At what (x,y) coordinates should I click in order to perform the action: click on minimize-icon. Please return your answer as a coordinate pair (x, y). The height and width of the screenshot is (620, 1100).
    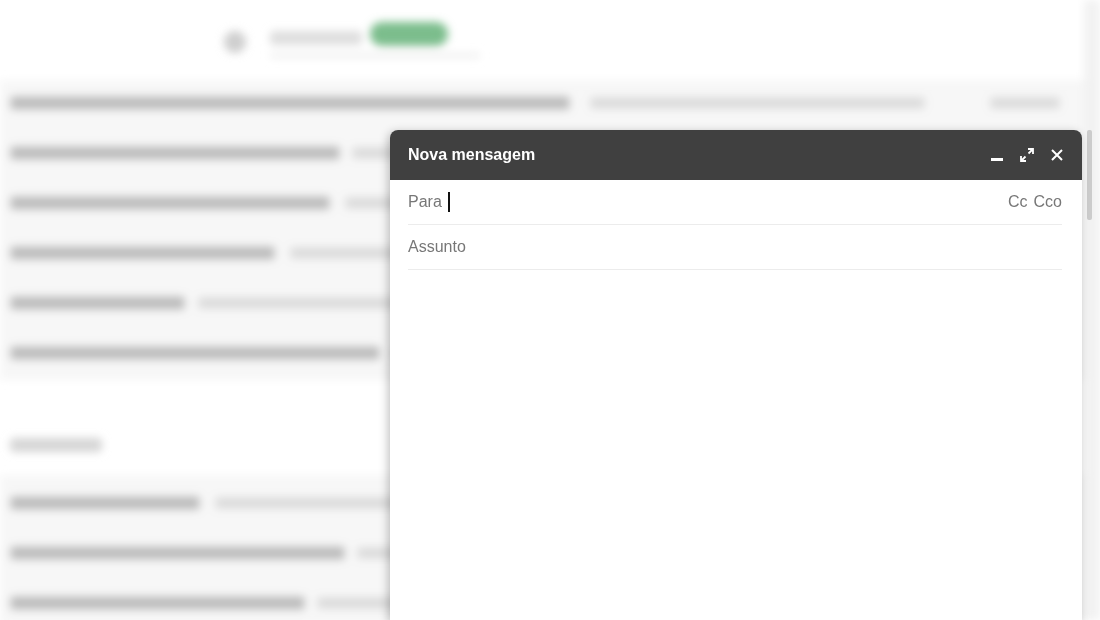
    Looking at the image, I should click on (997, 159).